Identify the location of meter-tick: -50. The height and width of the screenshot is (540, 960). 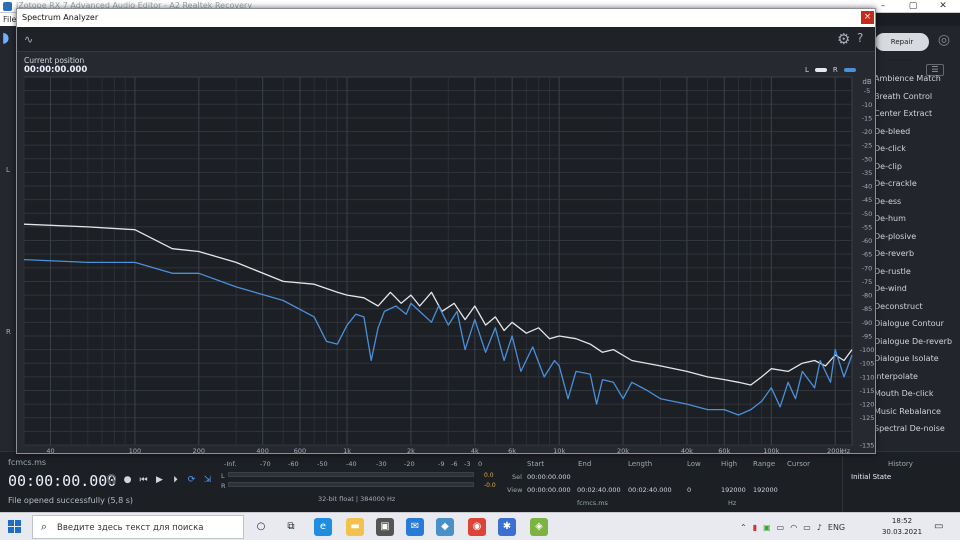
(322, 464).